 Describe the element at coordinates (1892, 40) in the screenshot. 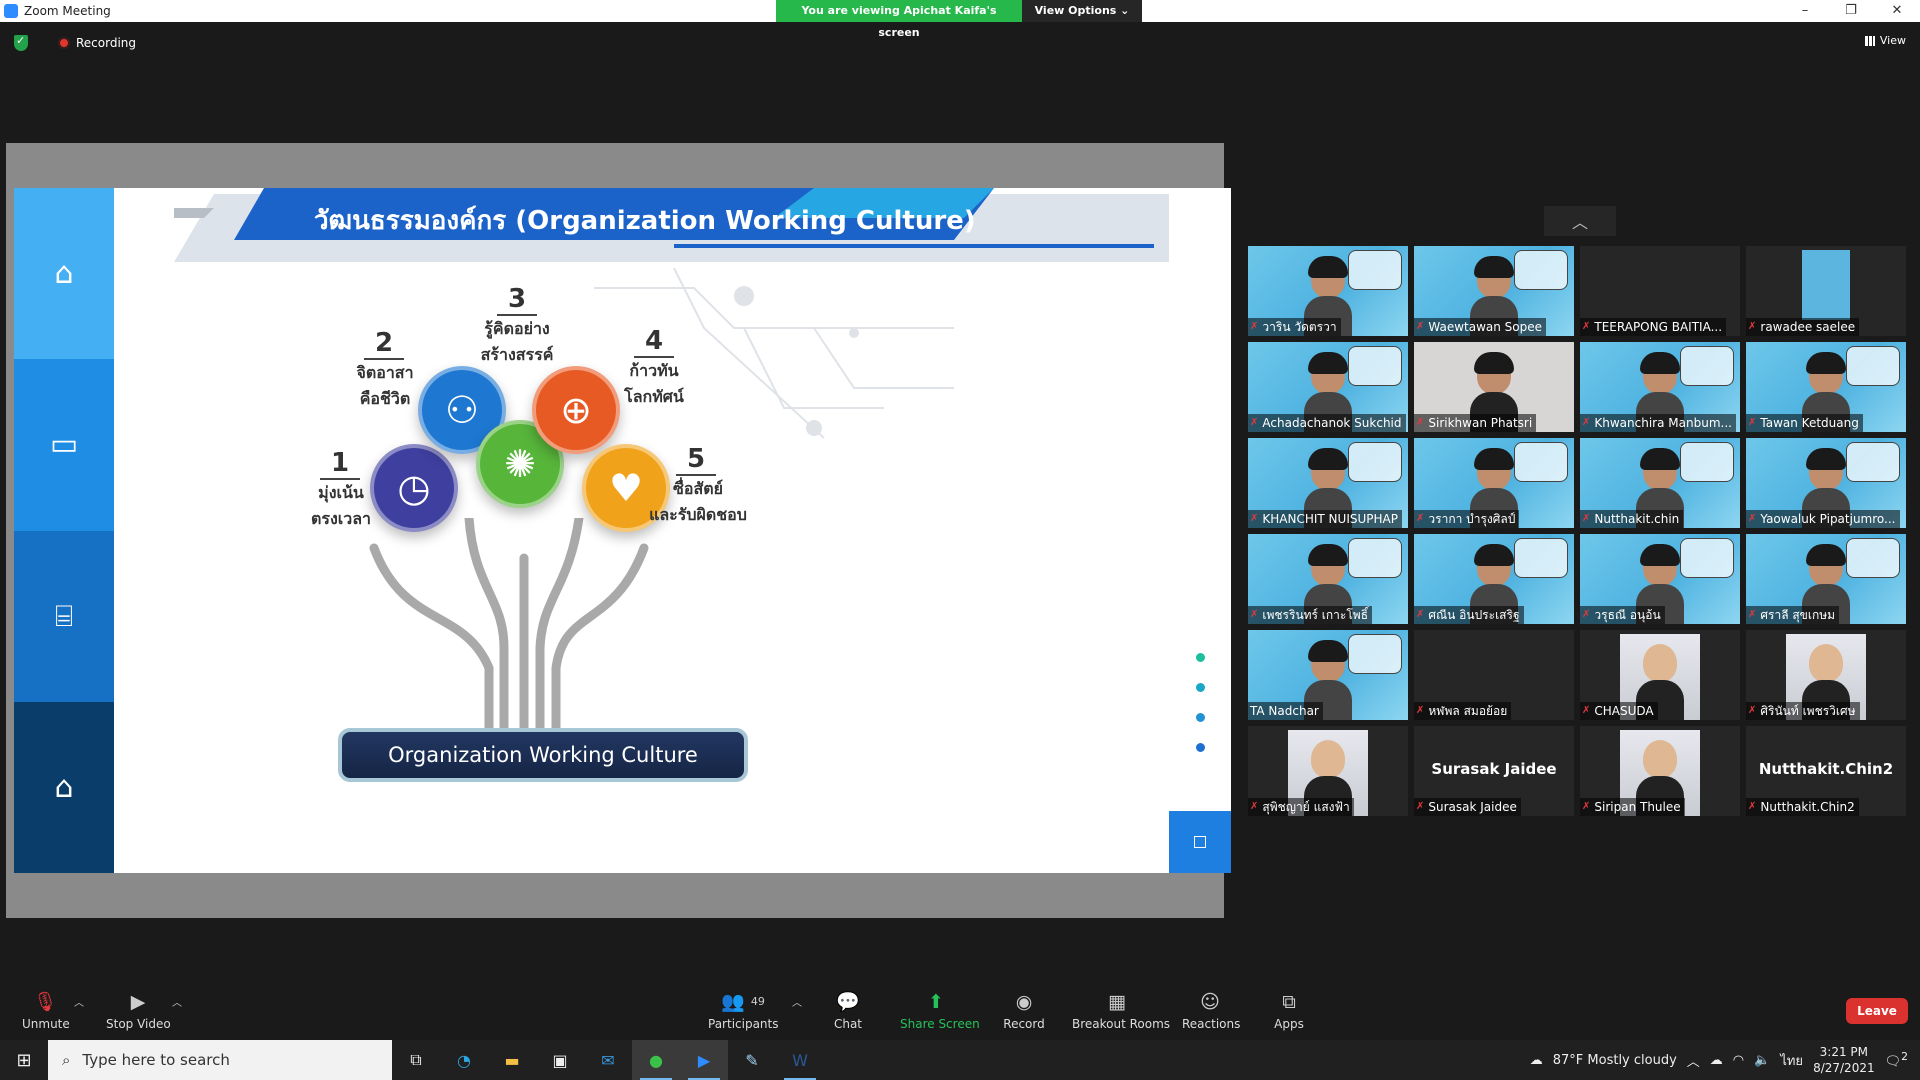

I see `view-label: View` at that location.